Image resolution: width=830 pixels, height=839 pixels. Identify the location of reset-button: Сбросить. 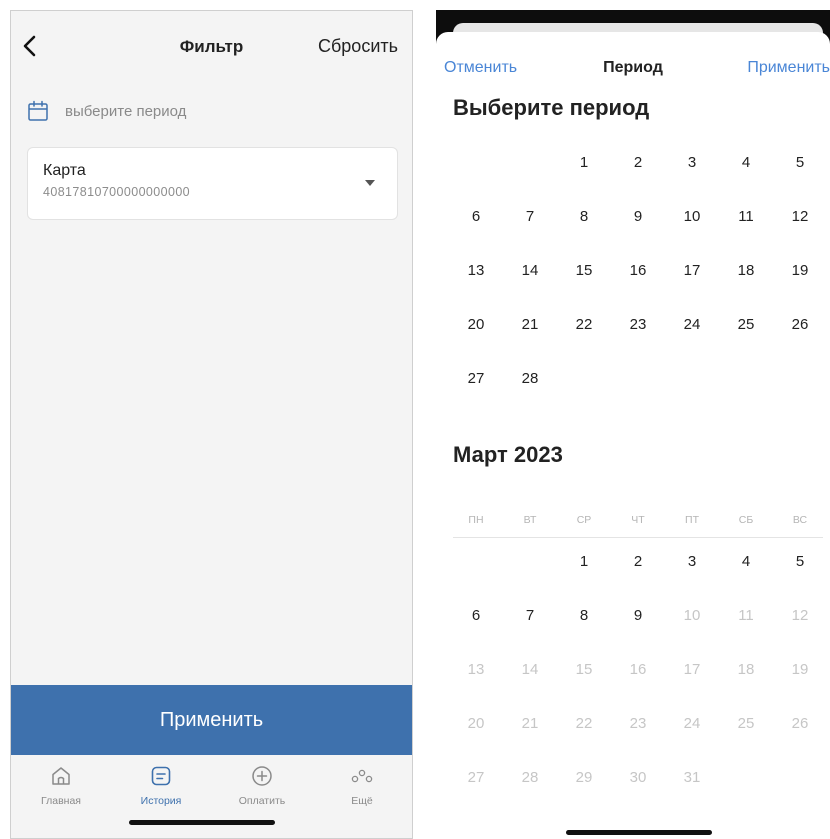
(358, 46).